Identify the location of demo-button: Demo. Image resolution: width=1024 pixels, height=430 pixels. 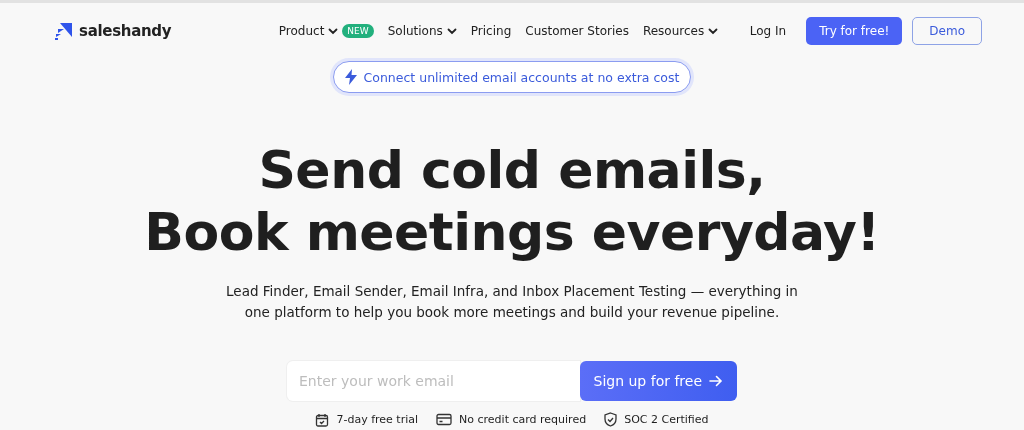
(947, 31).